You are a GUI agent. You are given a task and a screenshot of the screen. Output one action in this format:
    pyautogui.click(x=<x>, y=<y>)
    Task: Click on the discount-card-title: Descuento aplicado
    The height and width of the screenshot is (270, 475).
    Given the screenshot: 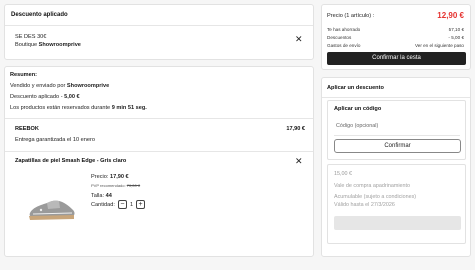 What is the action you would take?
    pyautogui.click(x=39, y=15)
    